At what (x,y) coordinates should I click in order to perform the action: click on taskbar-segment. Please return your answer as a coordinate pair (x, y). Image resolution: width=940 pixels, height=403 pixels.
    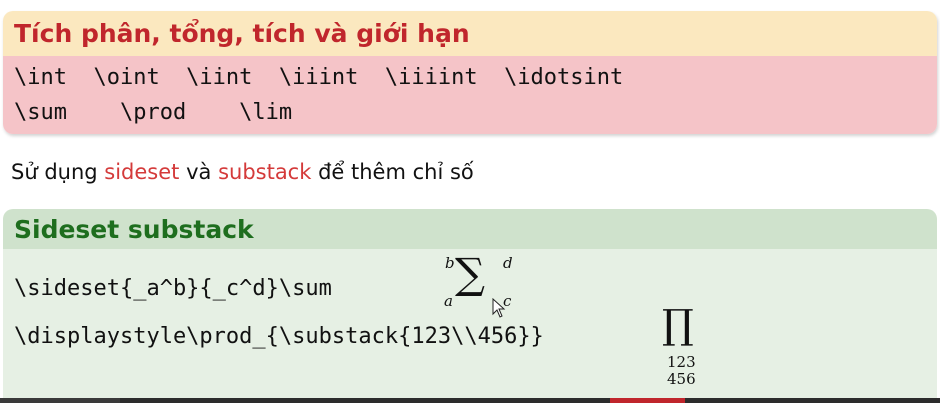
    Looking at the image, I should click on (60, 400).